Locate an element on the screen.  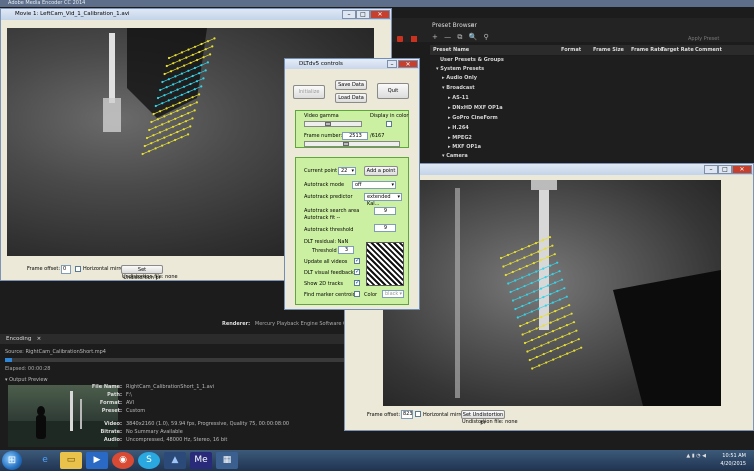
frame-slider is located at coordinates (352, 144).